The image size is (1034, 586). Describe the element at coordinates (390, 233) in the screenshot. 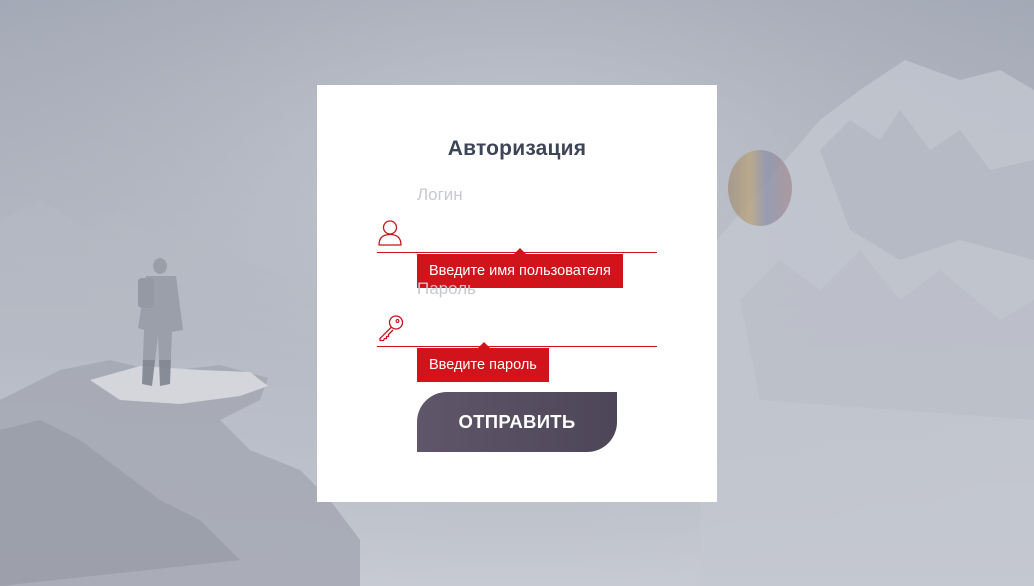

I see `user-icon` at that location.